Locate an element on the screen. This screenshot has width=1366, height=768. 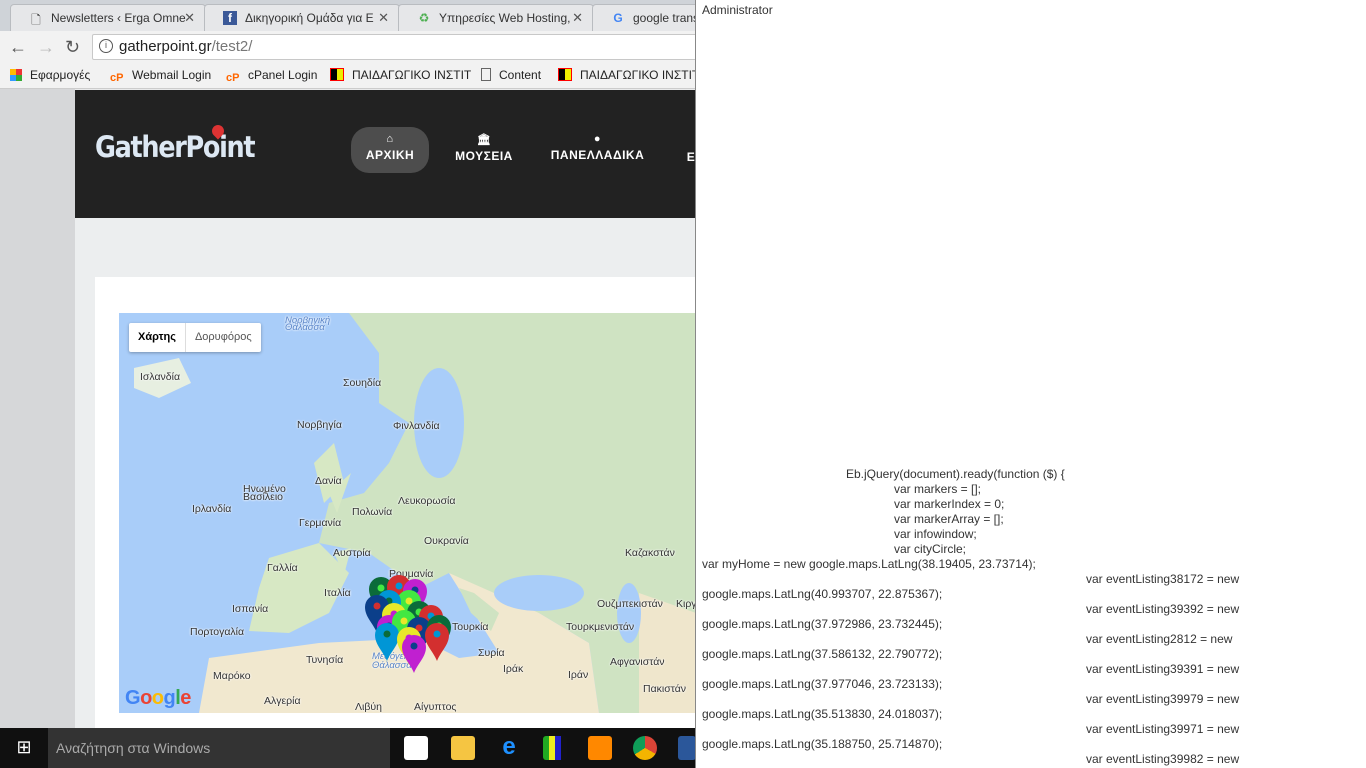
bookmark-content: Content is located at coordinates (511, 75).